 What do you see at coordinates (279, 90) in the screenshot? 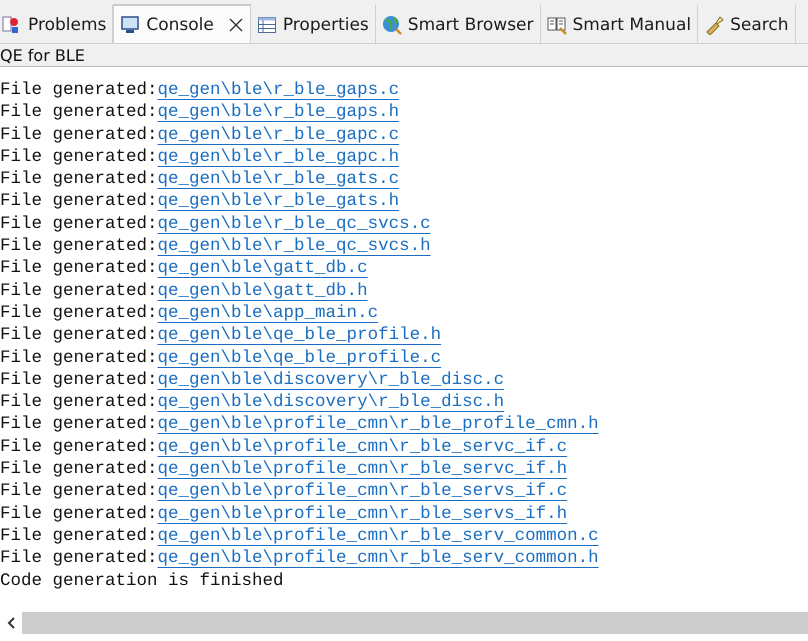
I see `file-link: qe_gen\ble\r_ble_gaps.c` at bounding box center [279, 90].